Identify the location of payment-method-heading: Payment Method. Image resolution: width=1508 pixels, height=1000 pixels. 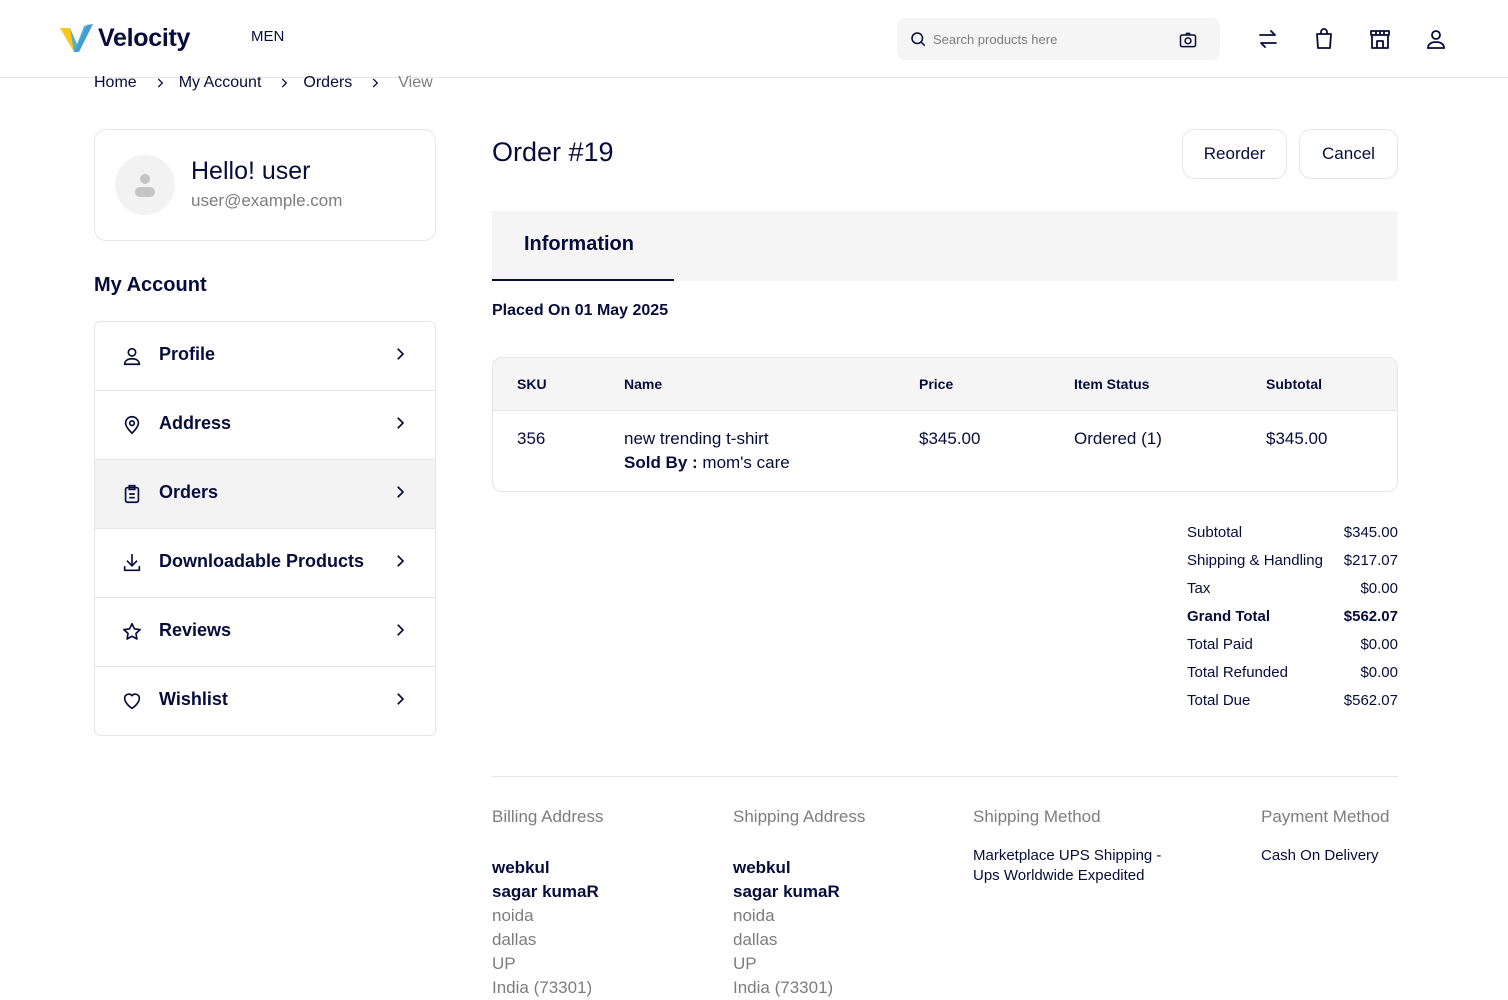
(1325, 816).